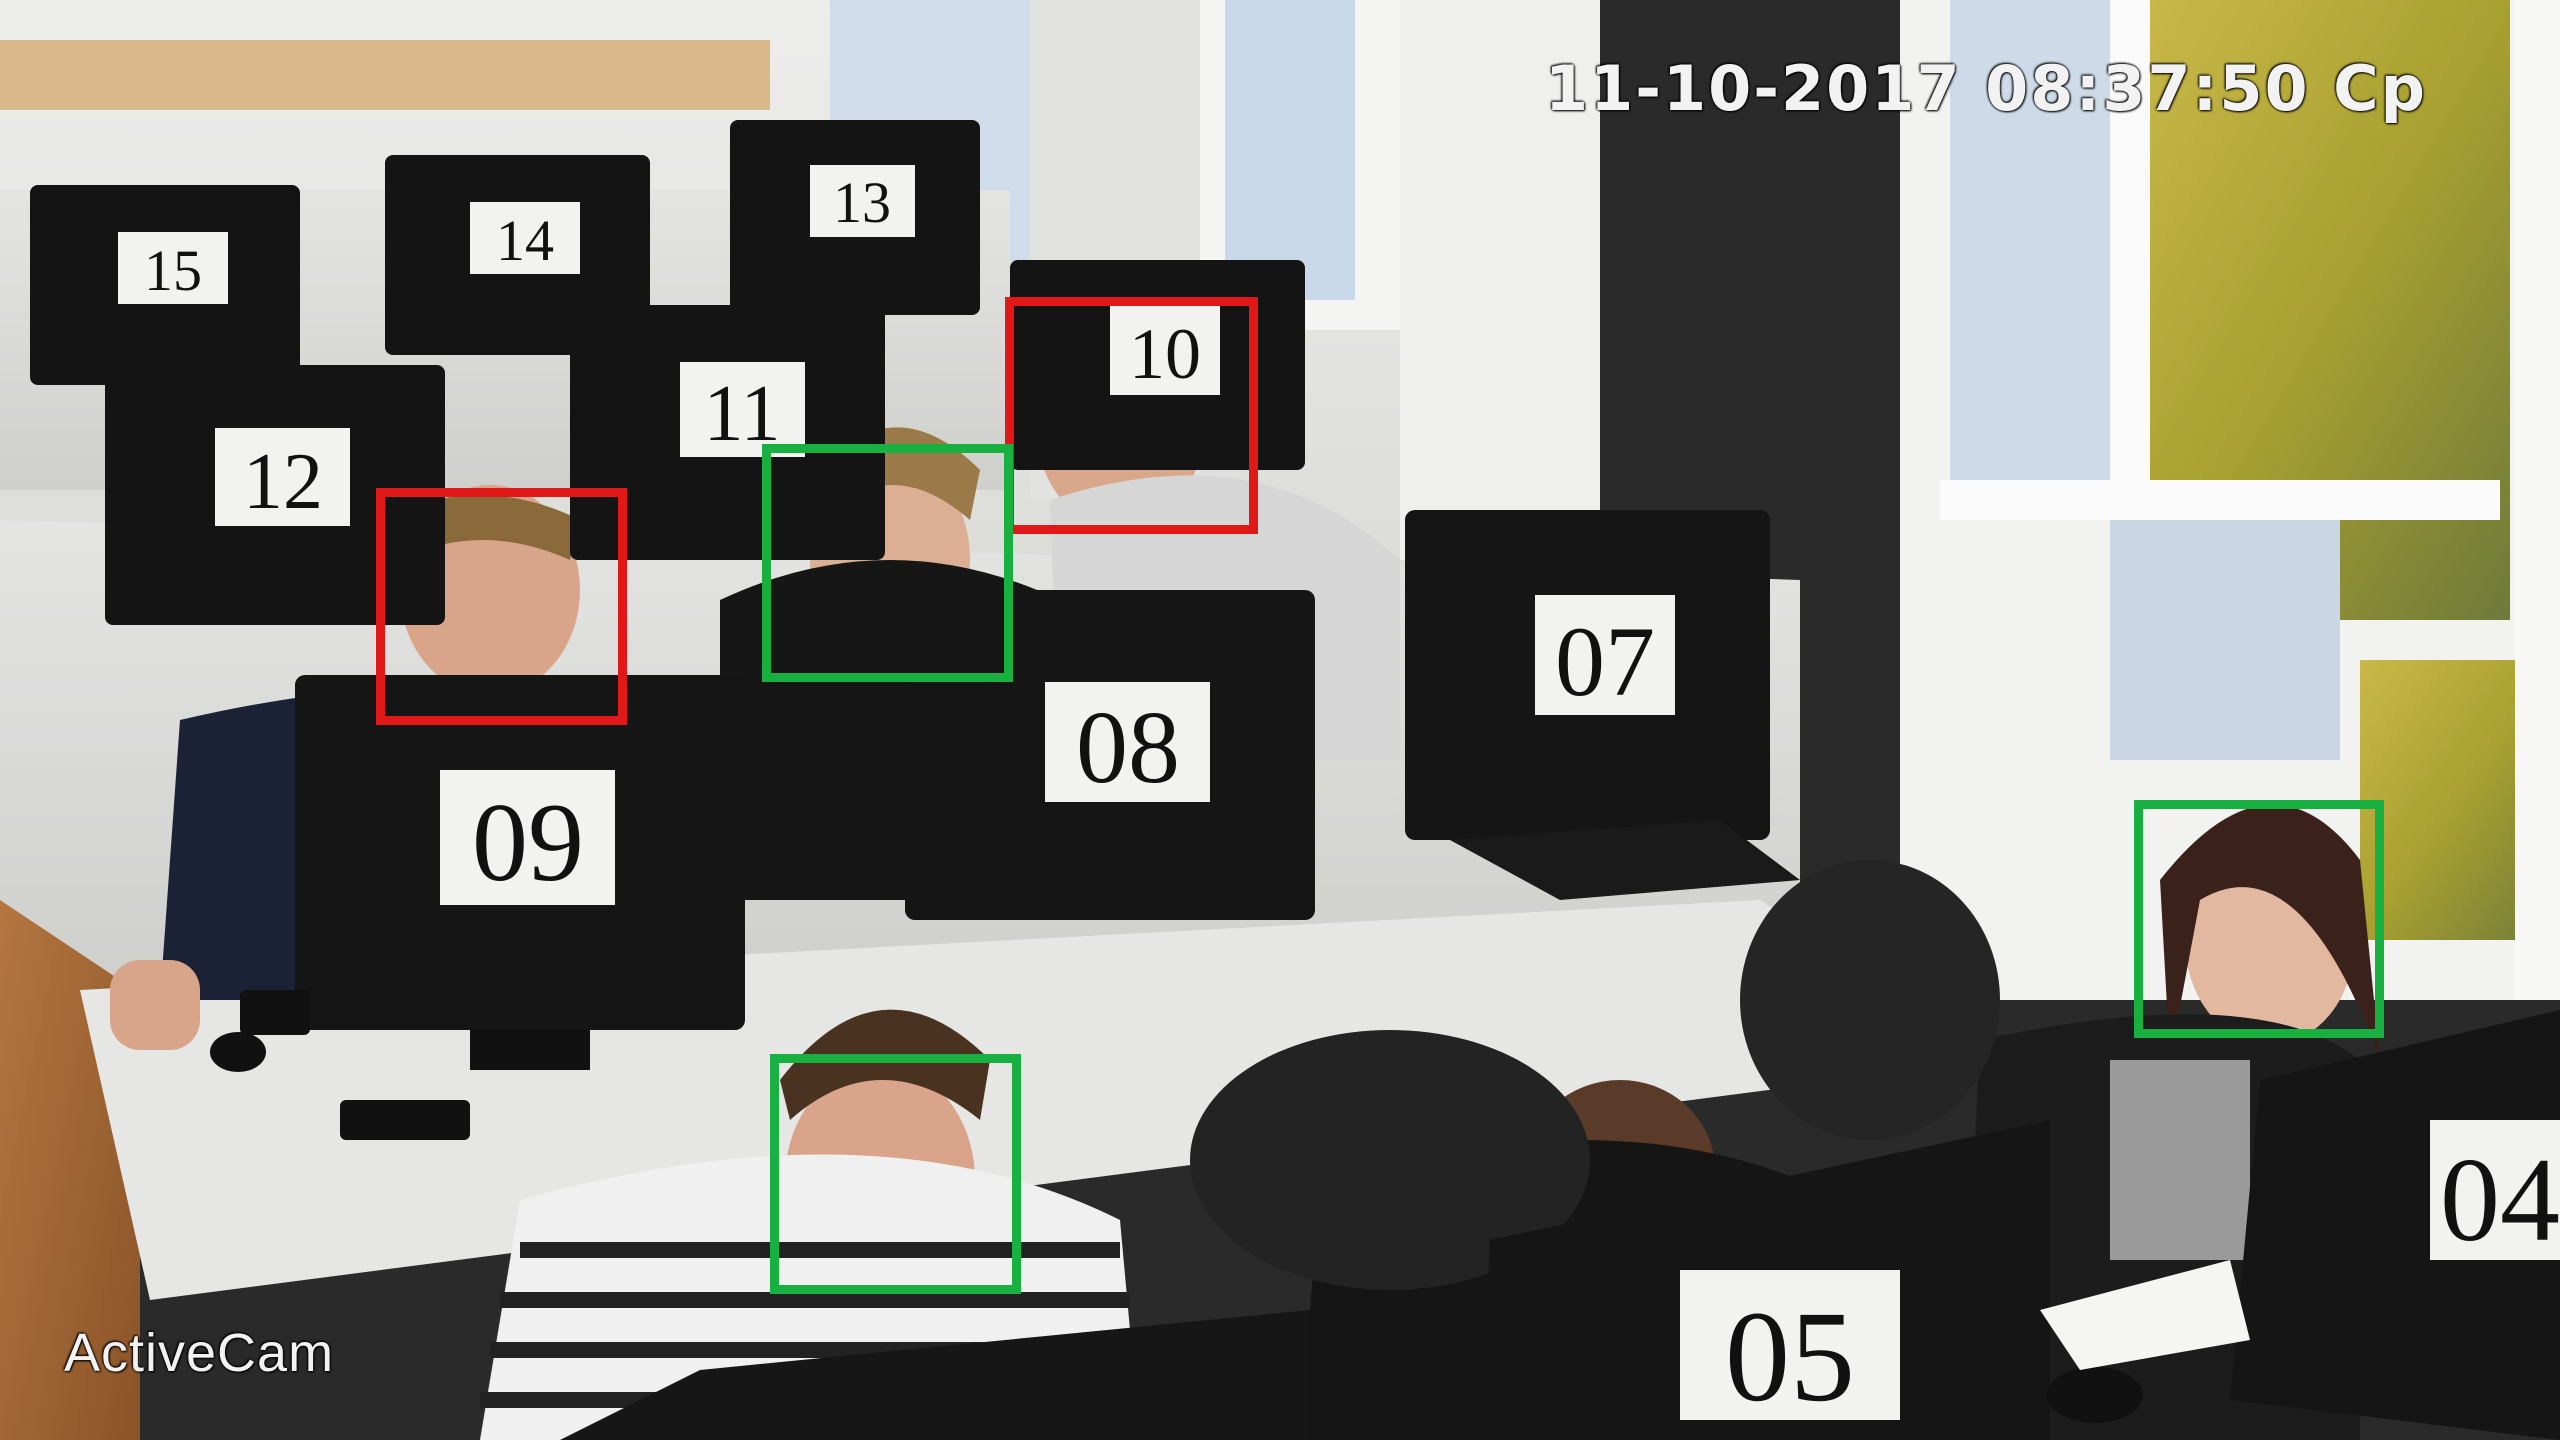 The width and height of the screenshot is (2560, 1440). I want to click on workstation-label: 05, so click(1790, 1357).